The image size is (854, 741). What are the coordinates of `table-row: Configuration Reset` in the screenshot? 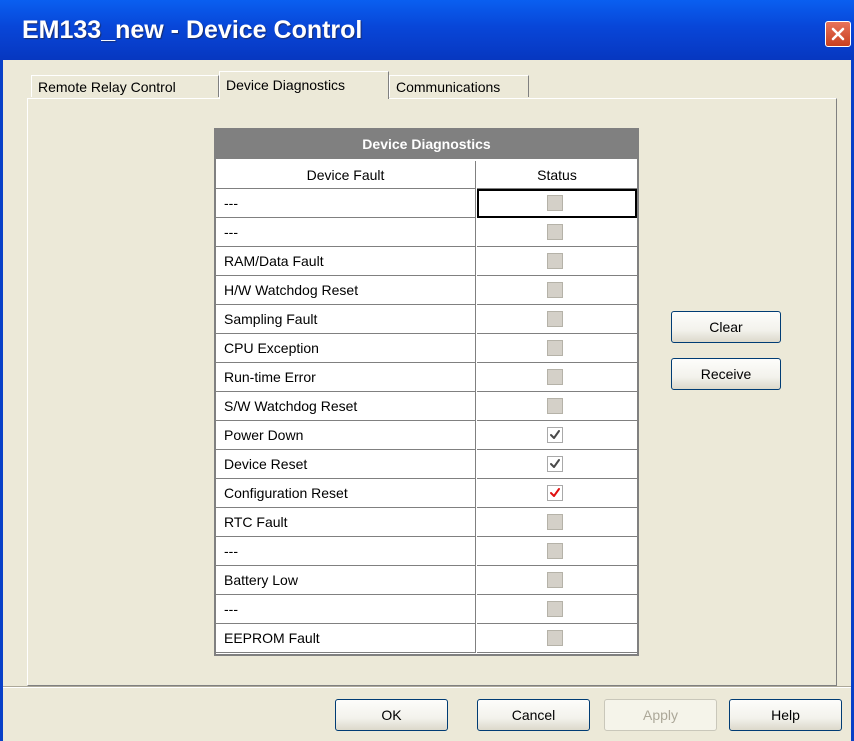 It's located at (426, 493).